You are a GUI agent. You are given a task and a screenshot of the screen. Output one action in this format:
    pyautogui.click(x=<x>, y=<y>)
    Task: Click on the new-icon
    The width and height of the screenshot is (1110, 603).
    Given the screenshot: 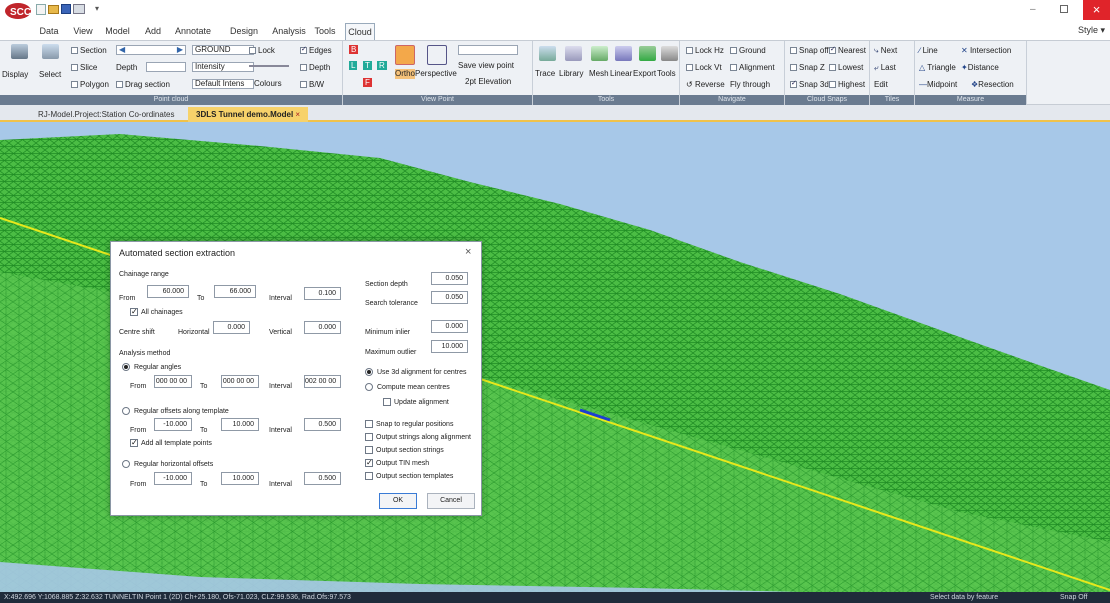 What is the action you would take?
    pyautogui.click(x=41, y=9)
    